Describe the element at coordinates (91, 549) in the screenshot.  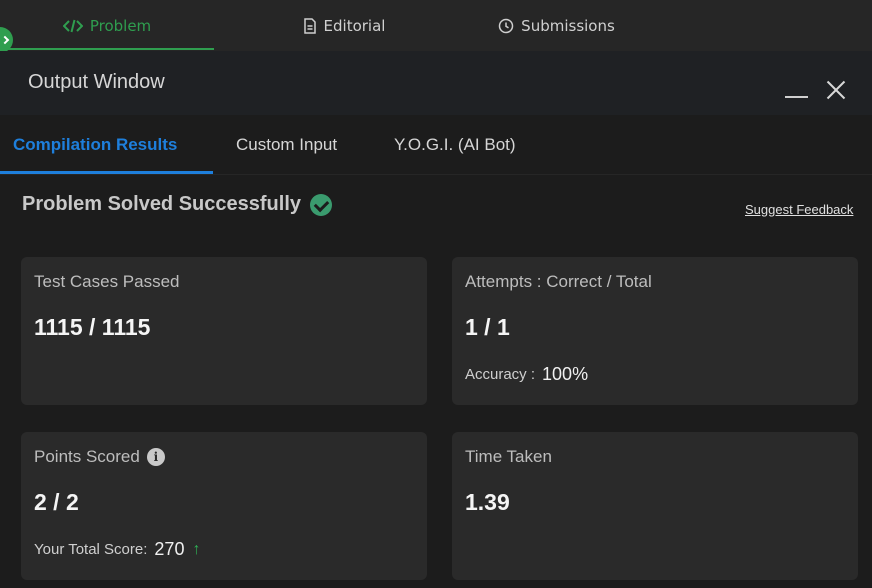
I see `total-score-label: Your Total Score:` at that location.